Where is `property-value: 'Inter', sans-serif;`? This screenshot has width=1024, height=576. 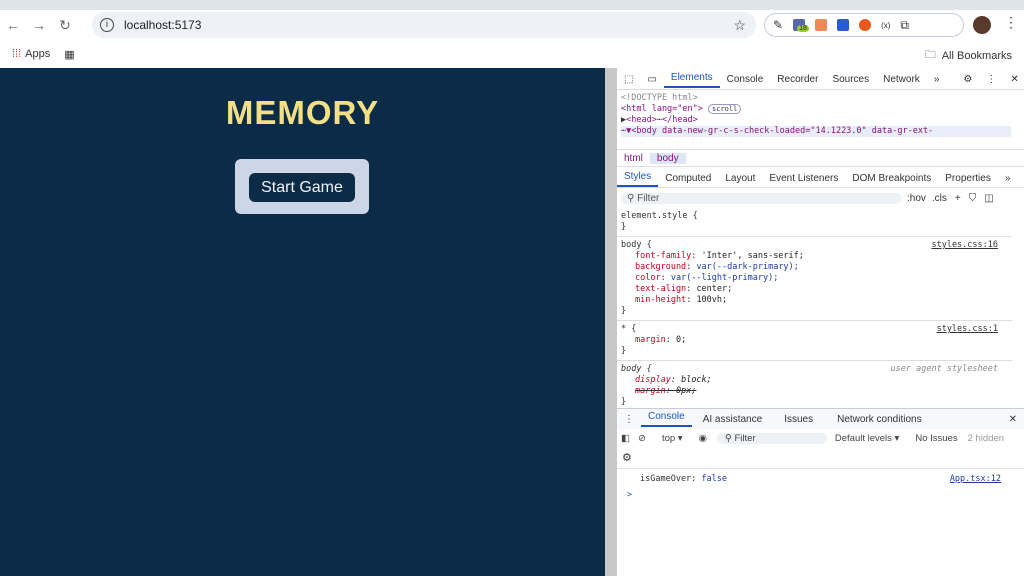 property-value: 'Inter', sans-serif; is located at coordinates (752, 256).